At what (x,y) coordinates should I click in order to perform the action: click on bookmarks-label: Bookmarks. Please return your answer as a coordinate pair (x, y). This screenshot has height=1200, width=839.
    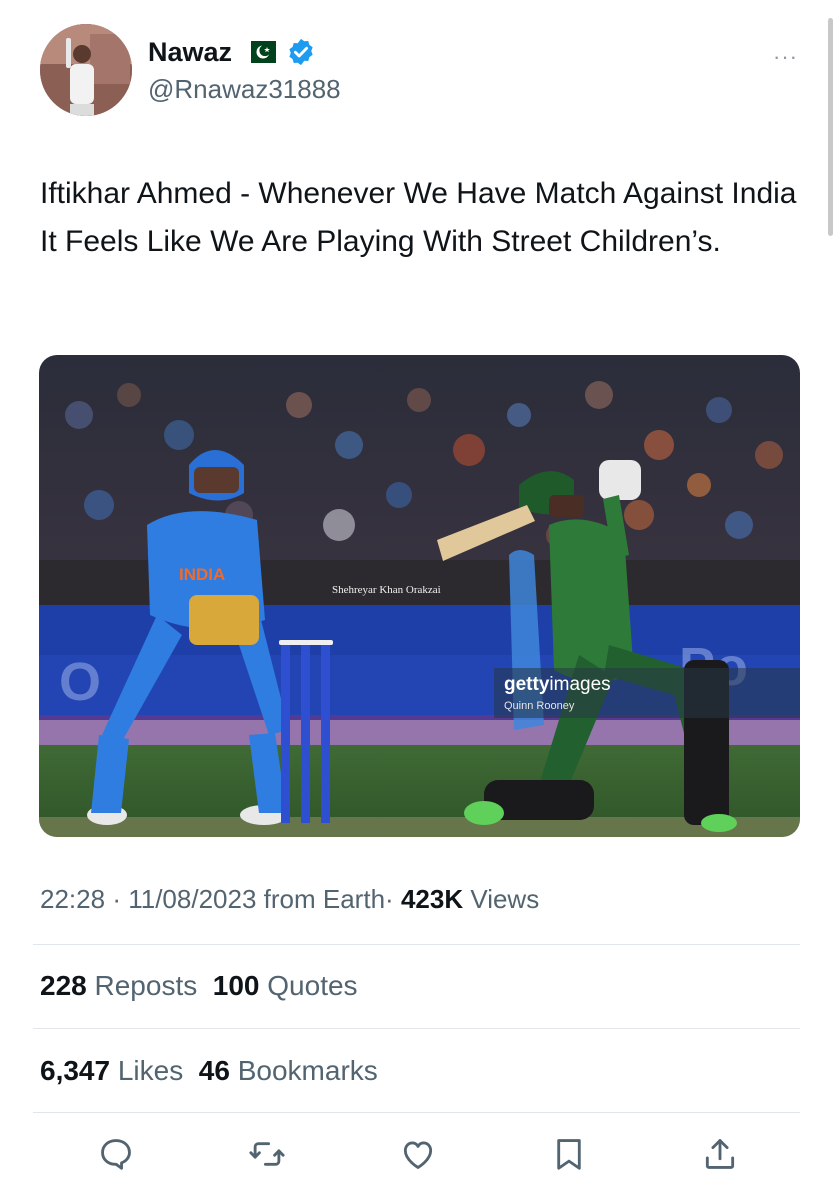
    Looking at the image, I should click on (307, 1070).